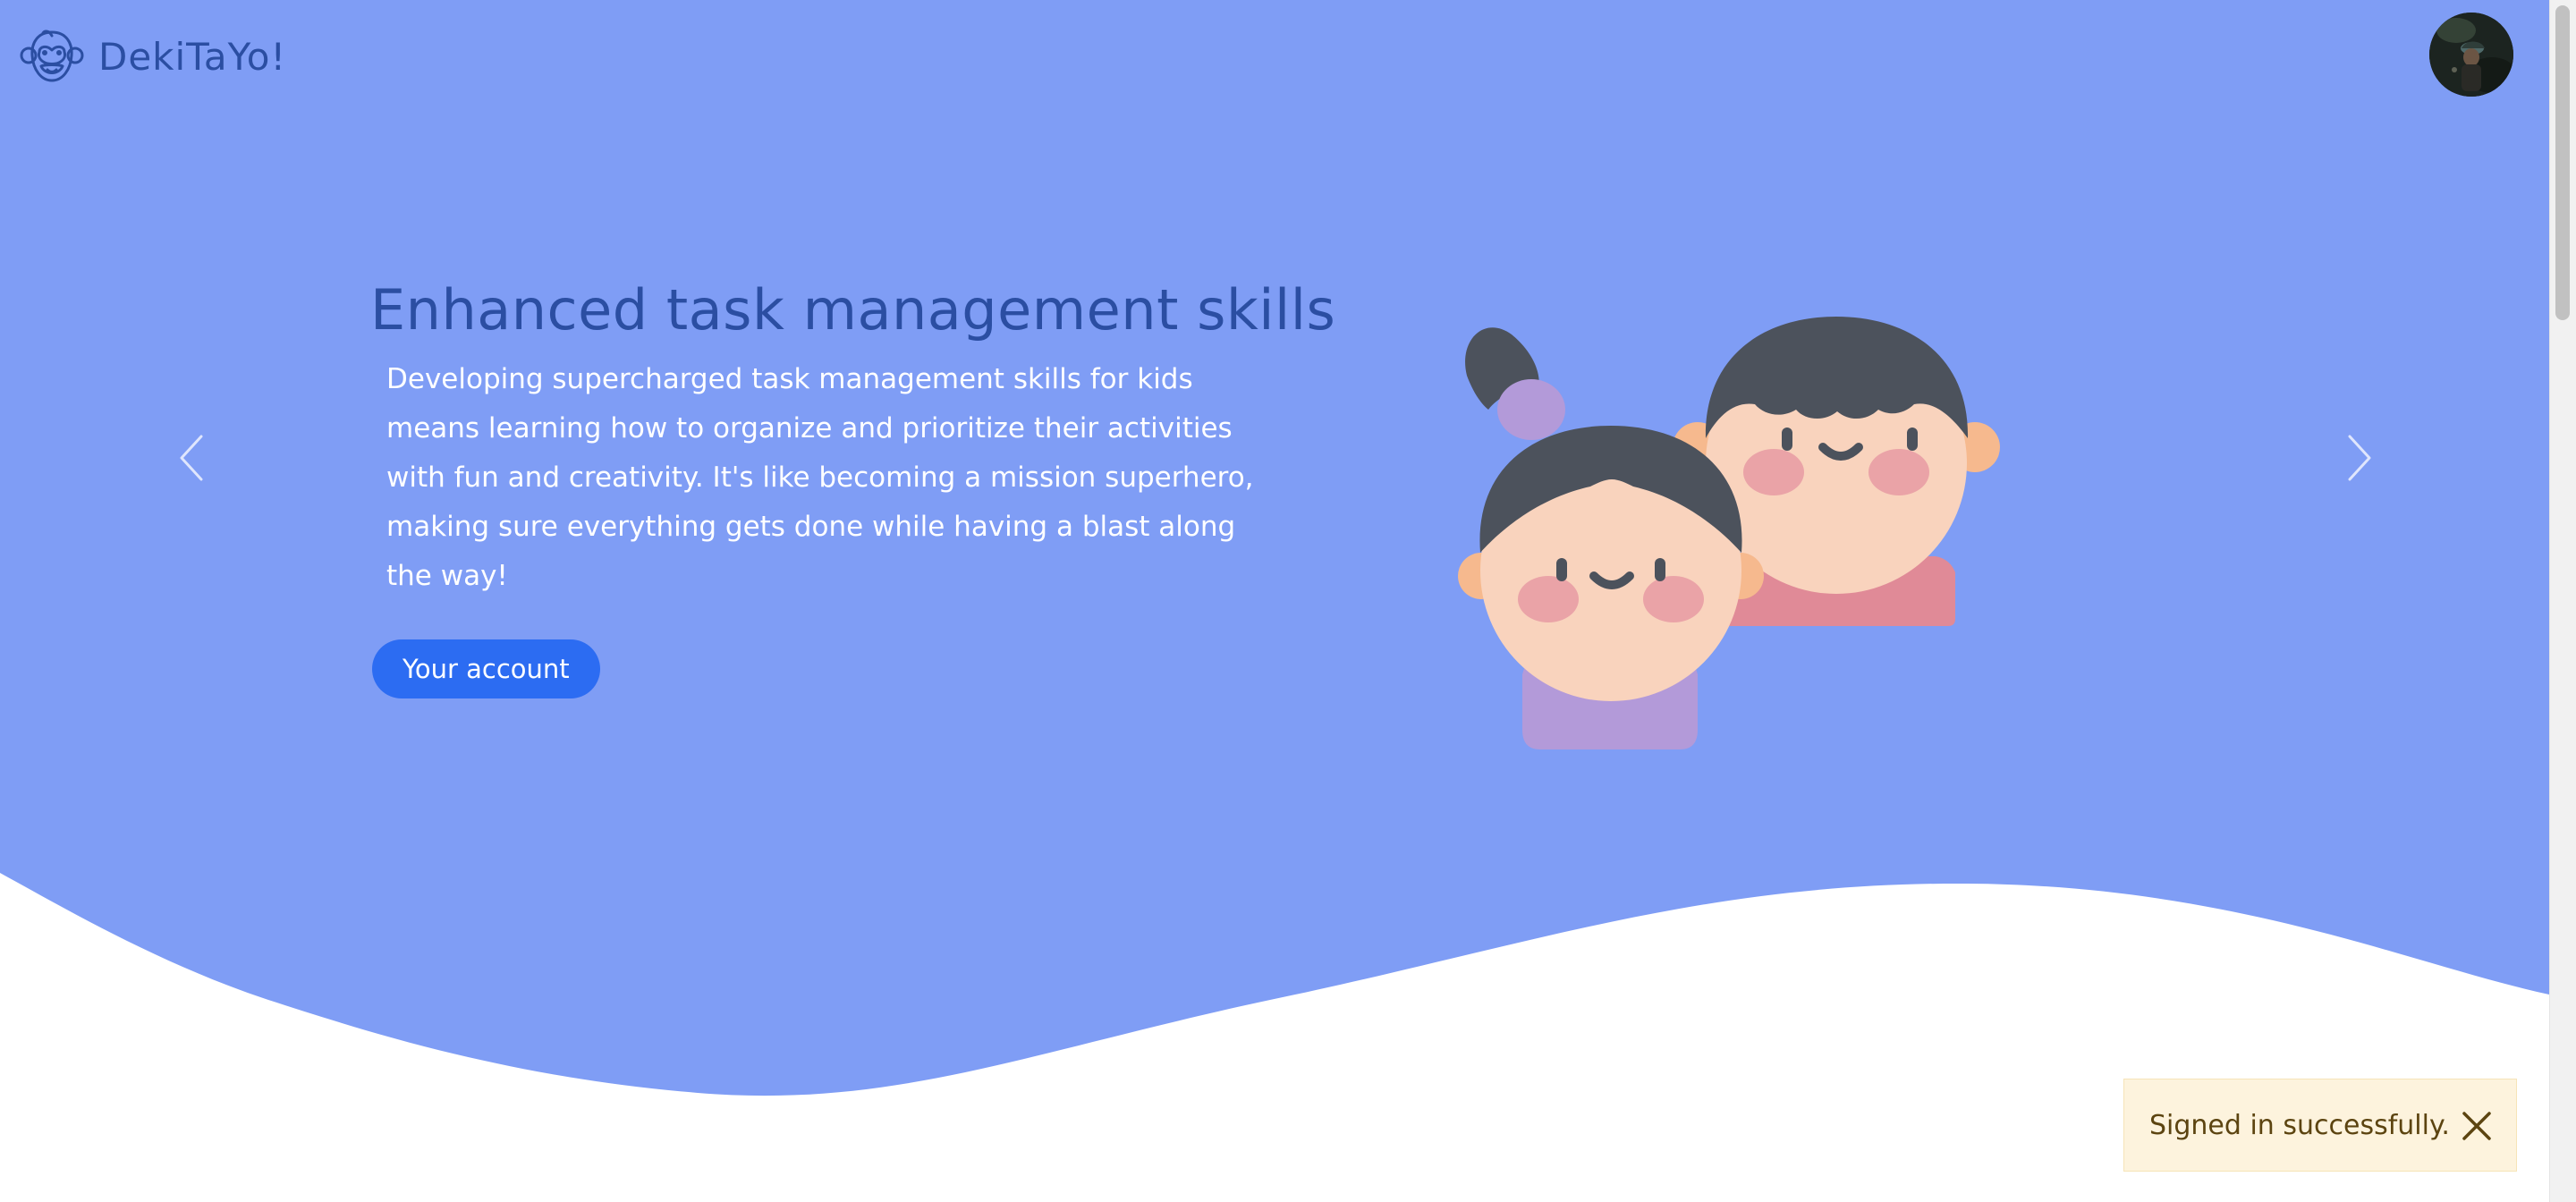  What do you see at coordinates (486, 668) in the screenshot?
I see `your-account-button: Your account` at bounding box center [486, 668].